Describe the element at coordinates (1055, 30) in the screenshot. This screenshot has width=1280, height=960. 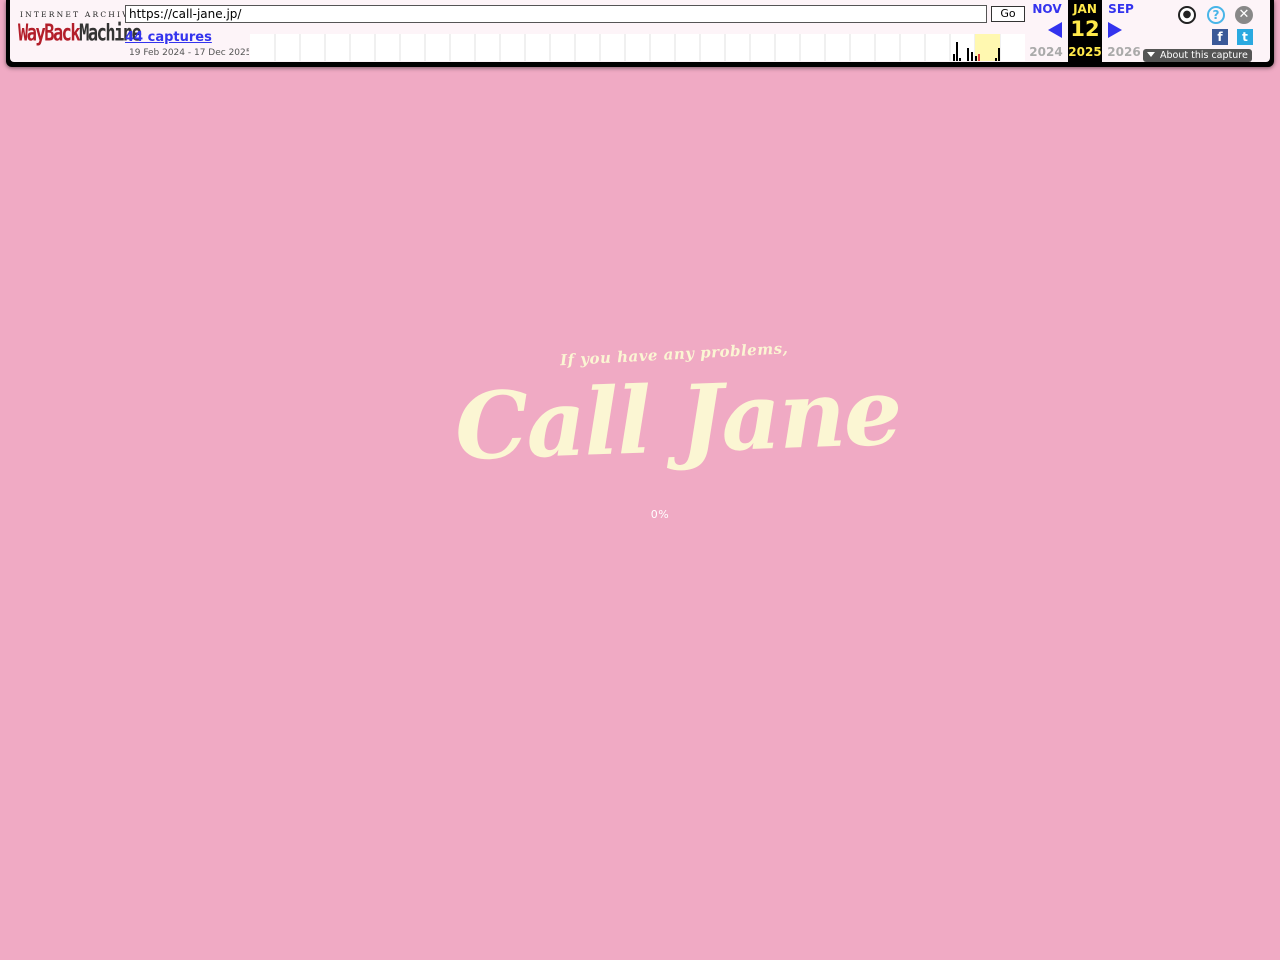
I see `prev-capture-arrow-icon` at that location.